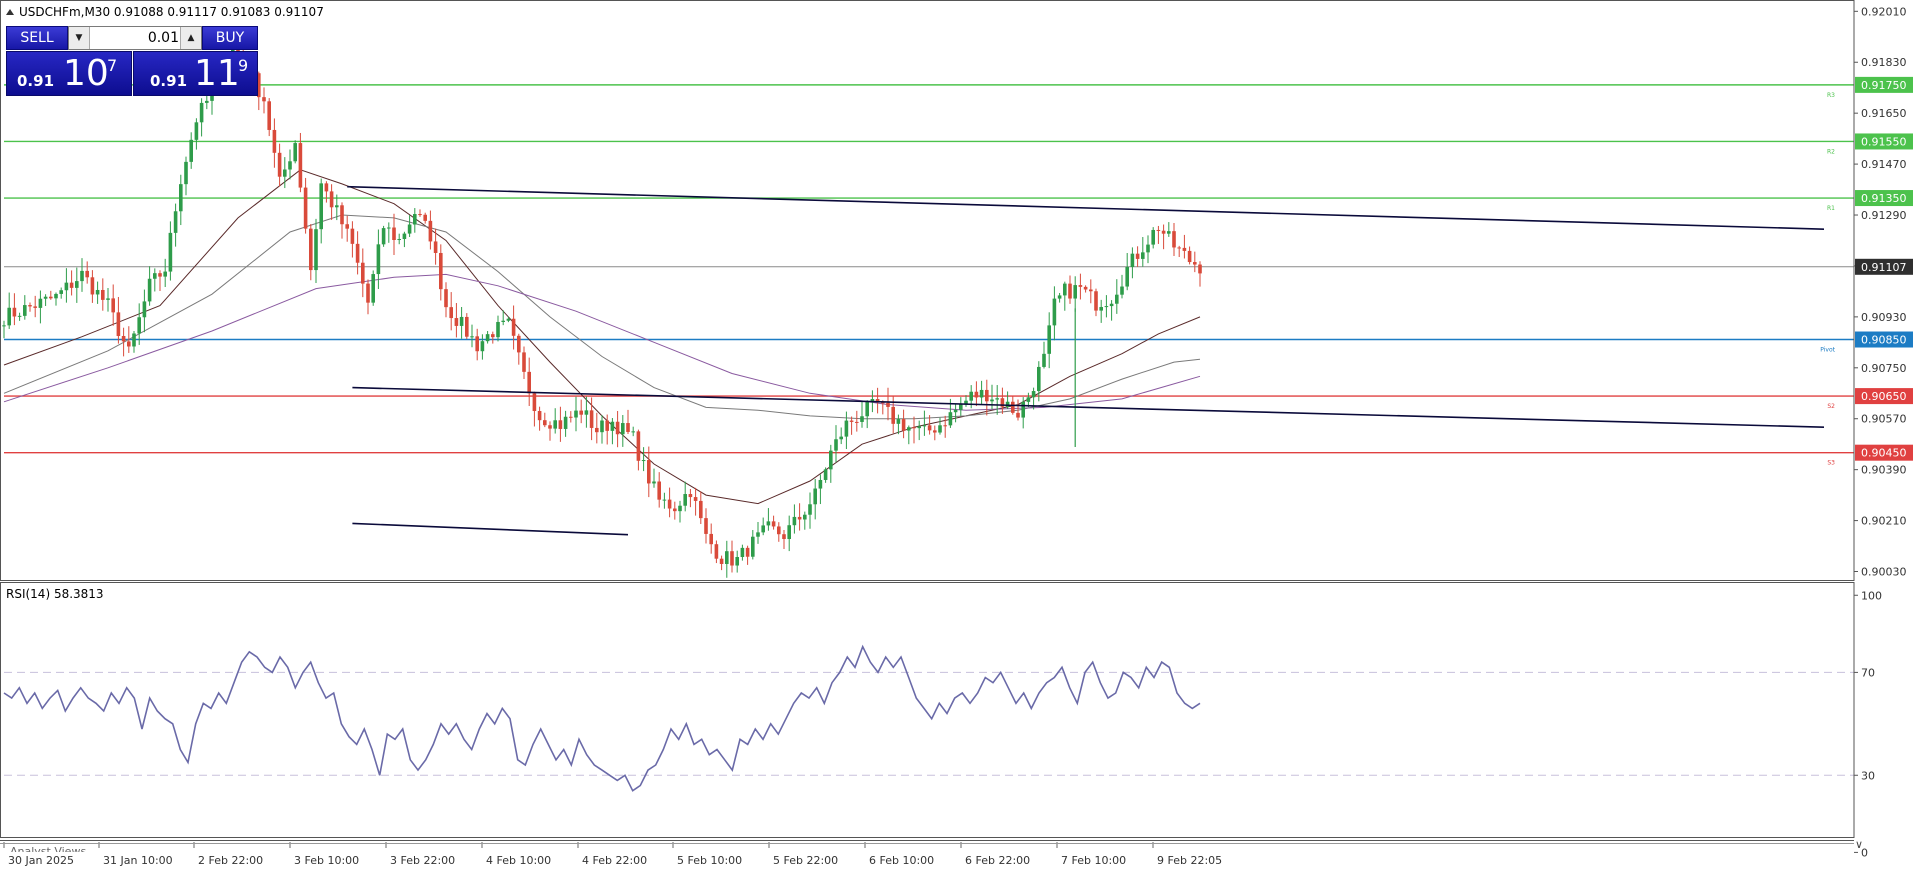 The image size is (1916, 878). Describe the element at coordinates (805, 860) in the screenshot. I see `time-axis-tick-label: 5 Feb 22:00` at that location.